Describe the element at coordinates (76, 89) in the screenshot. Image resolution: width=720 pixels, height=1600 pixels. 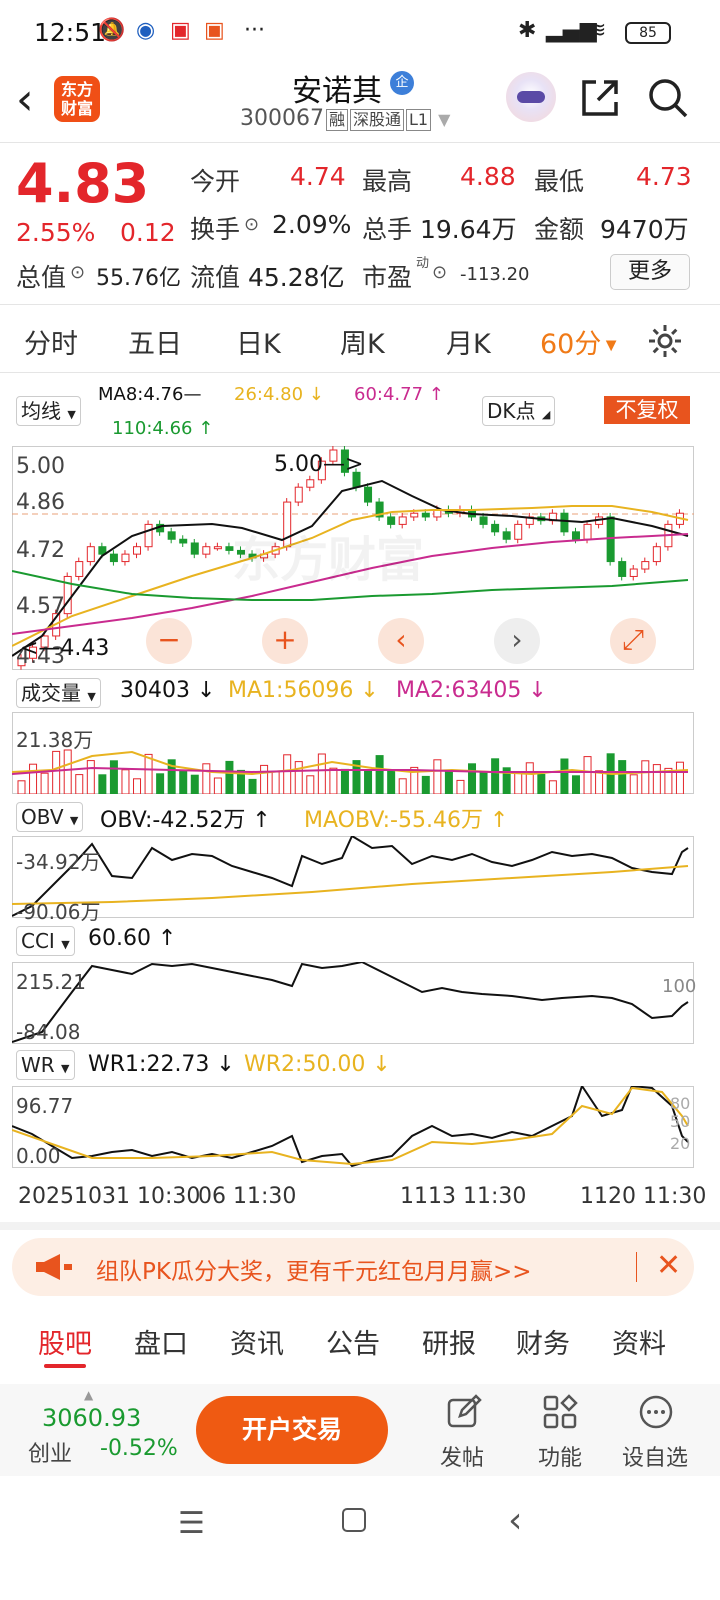
I see `logo-line1: 东方` at that location.